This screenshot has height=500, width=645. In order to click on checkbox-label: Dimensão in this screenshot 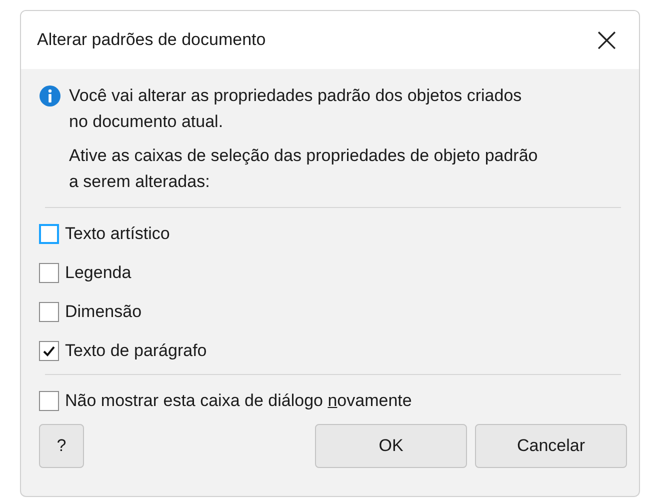, I will do `click(103, 312)`.